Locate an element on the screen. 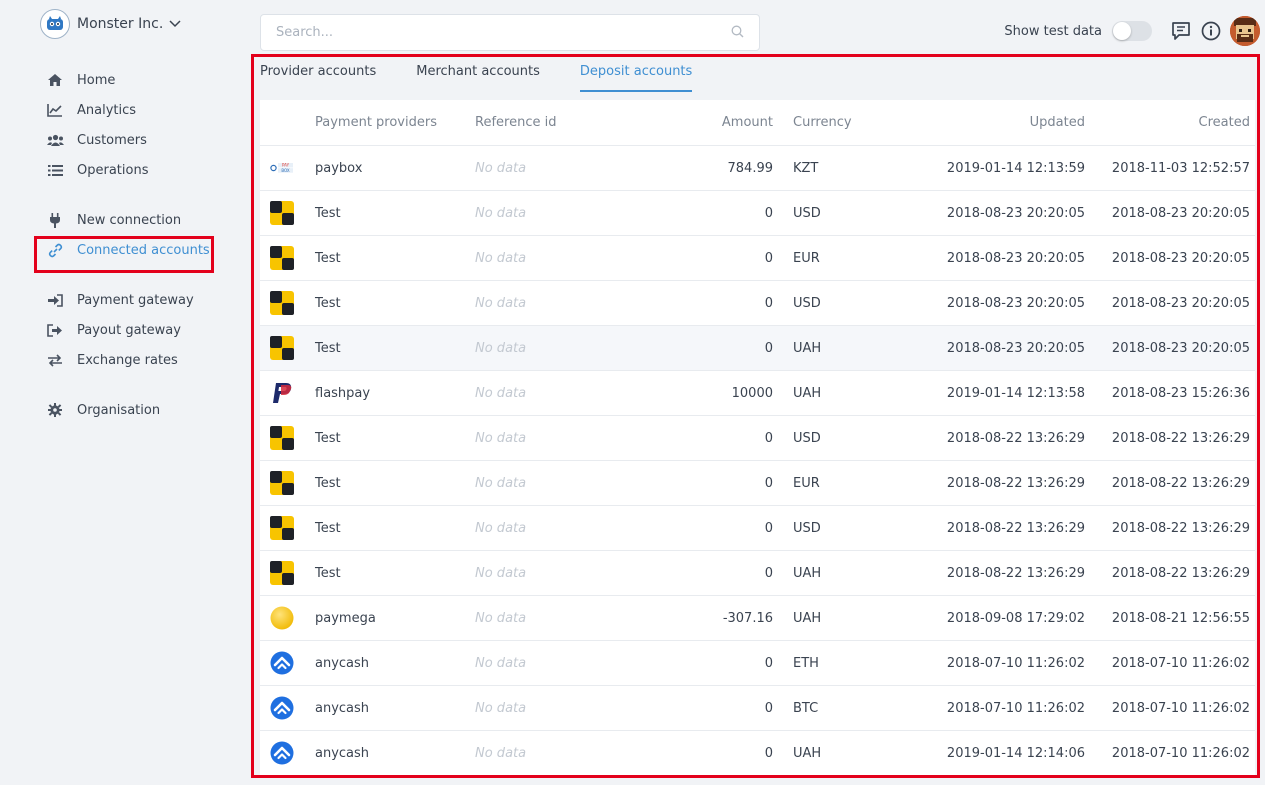 The height and width of the screenshot is (785, 1265). nav-home: Home is located at coordinates (80, 80).